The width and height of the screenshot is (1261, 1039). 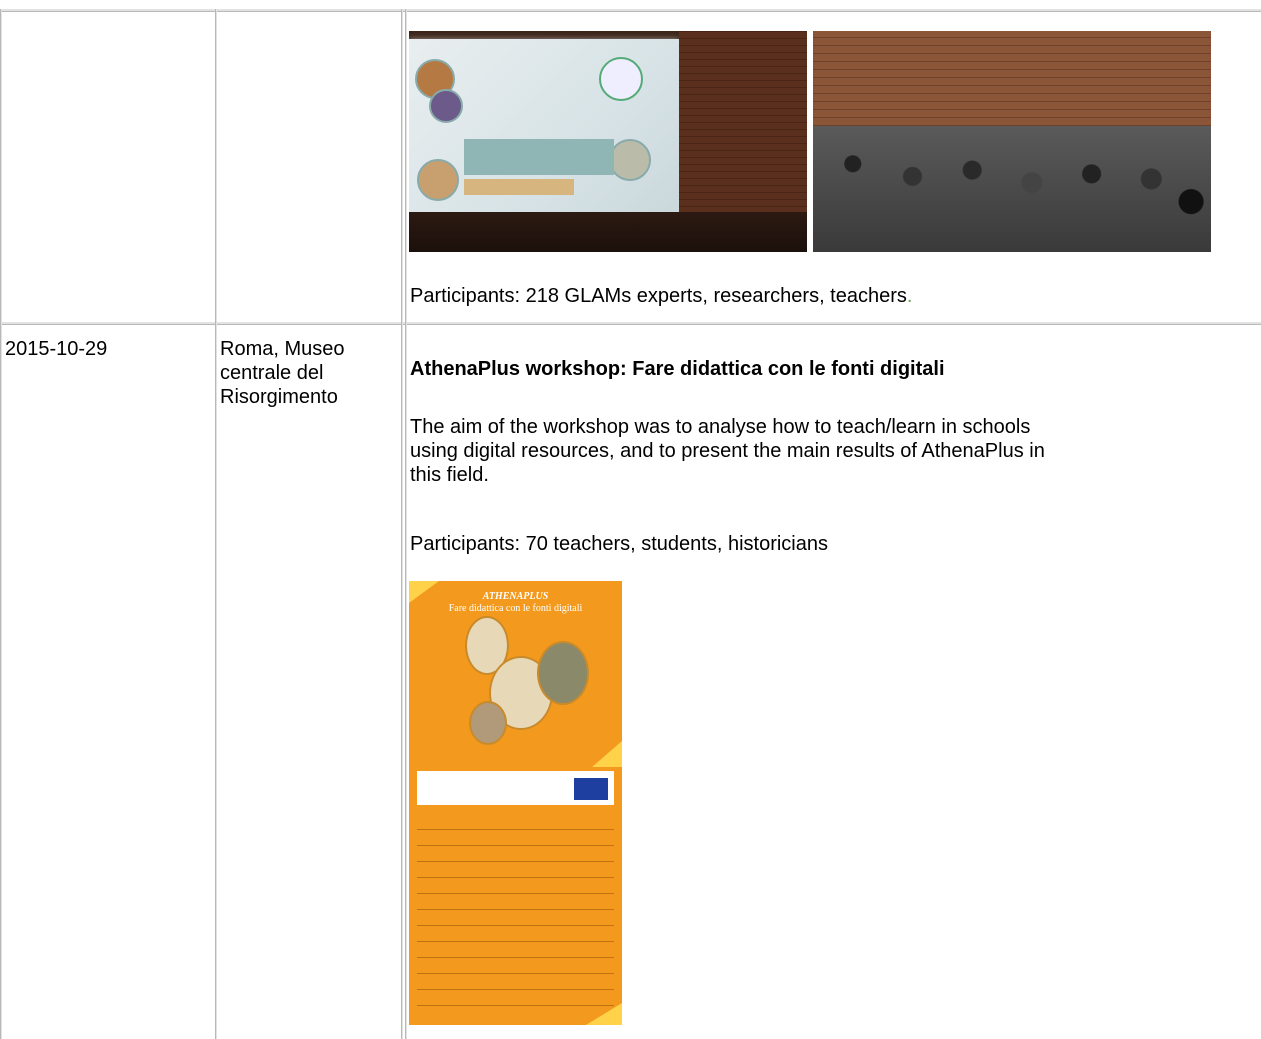 What do you see at coordinates (1012, 141) in the screenshot?
I see `audience-photo` at bounding box center [1012, 141].